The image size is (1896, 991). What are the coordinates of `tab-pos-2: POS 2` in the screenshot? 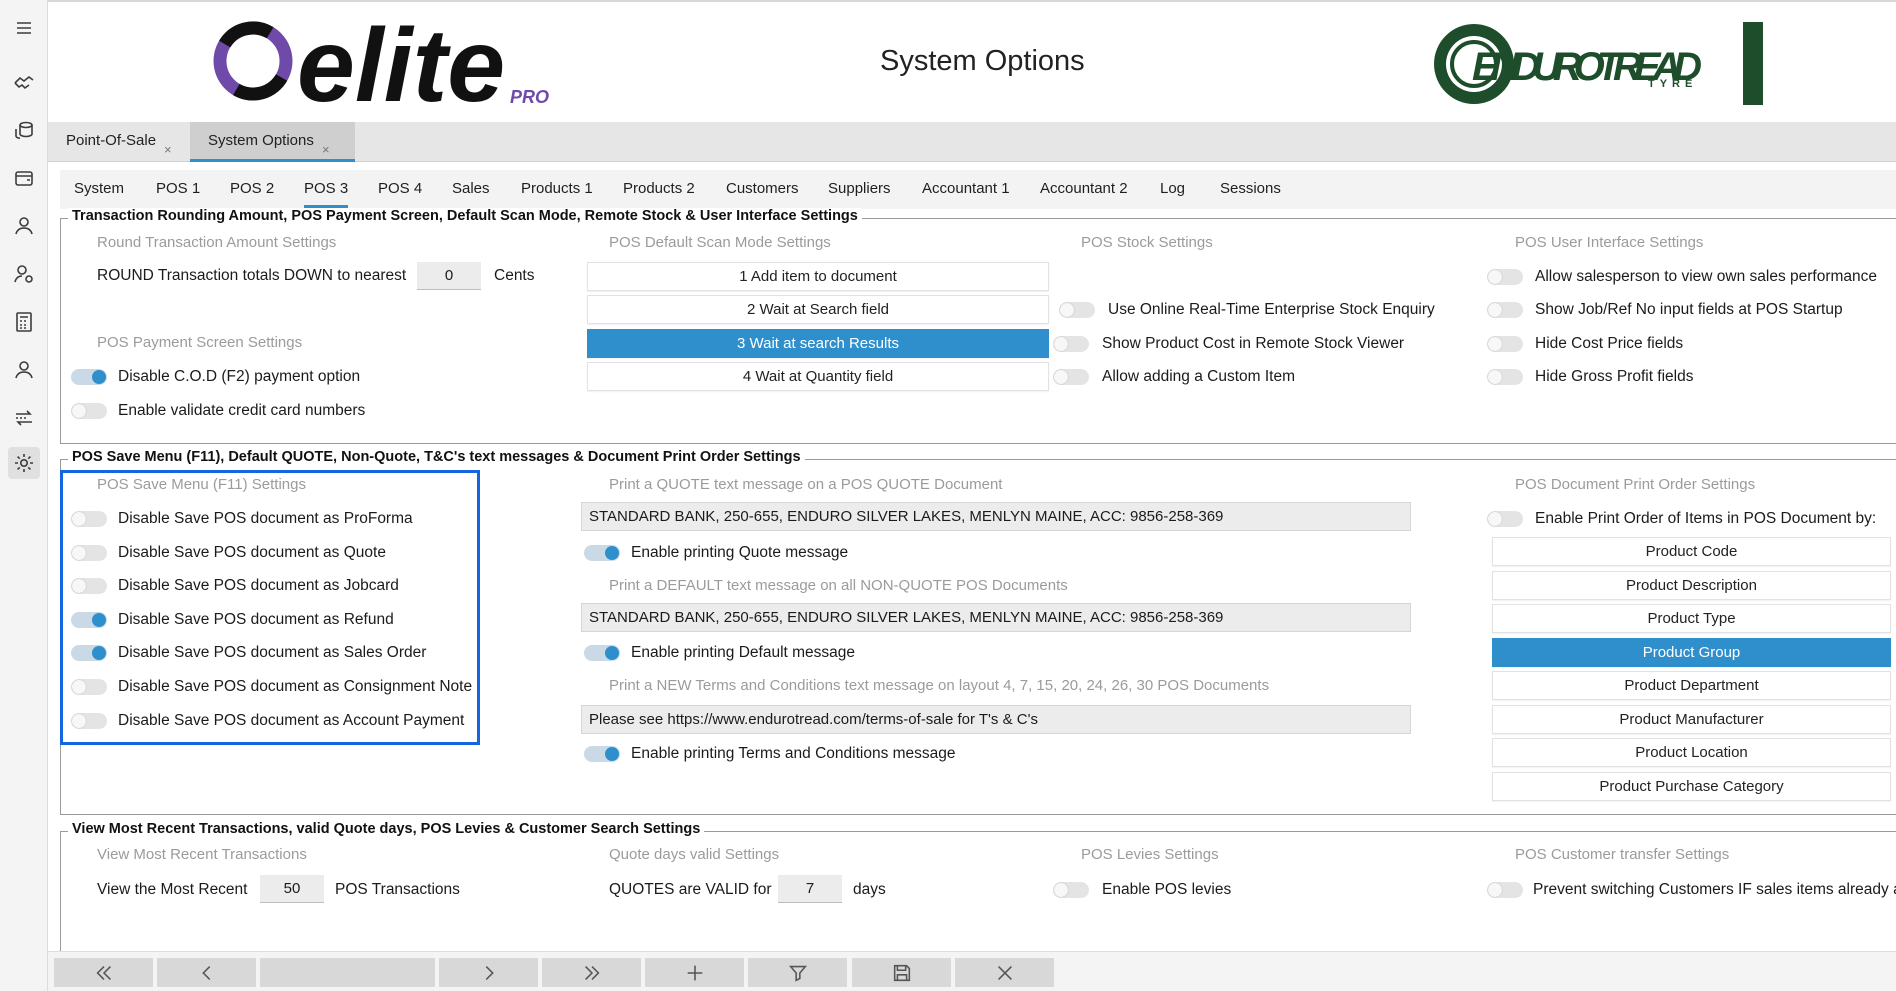 It's located at (252, 188).